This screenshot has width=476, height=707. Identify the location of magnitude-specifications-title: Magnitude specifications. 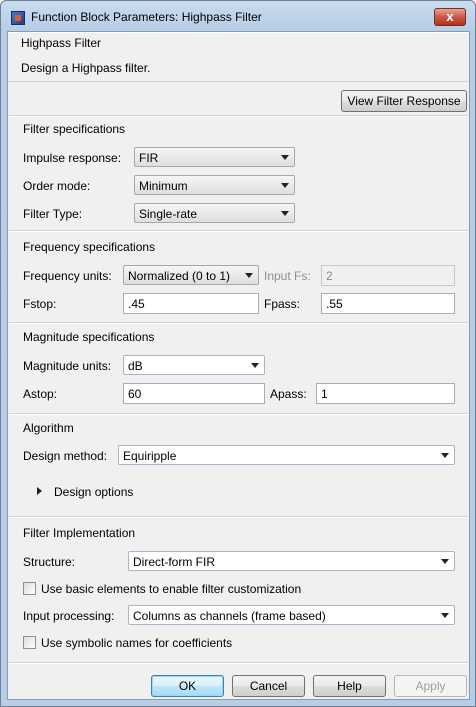
(89, 337).